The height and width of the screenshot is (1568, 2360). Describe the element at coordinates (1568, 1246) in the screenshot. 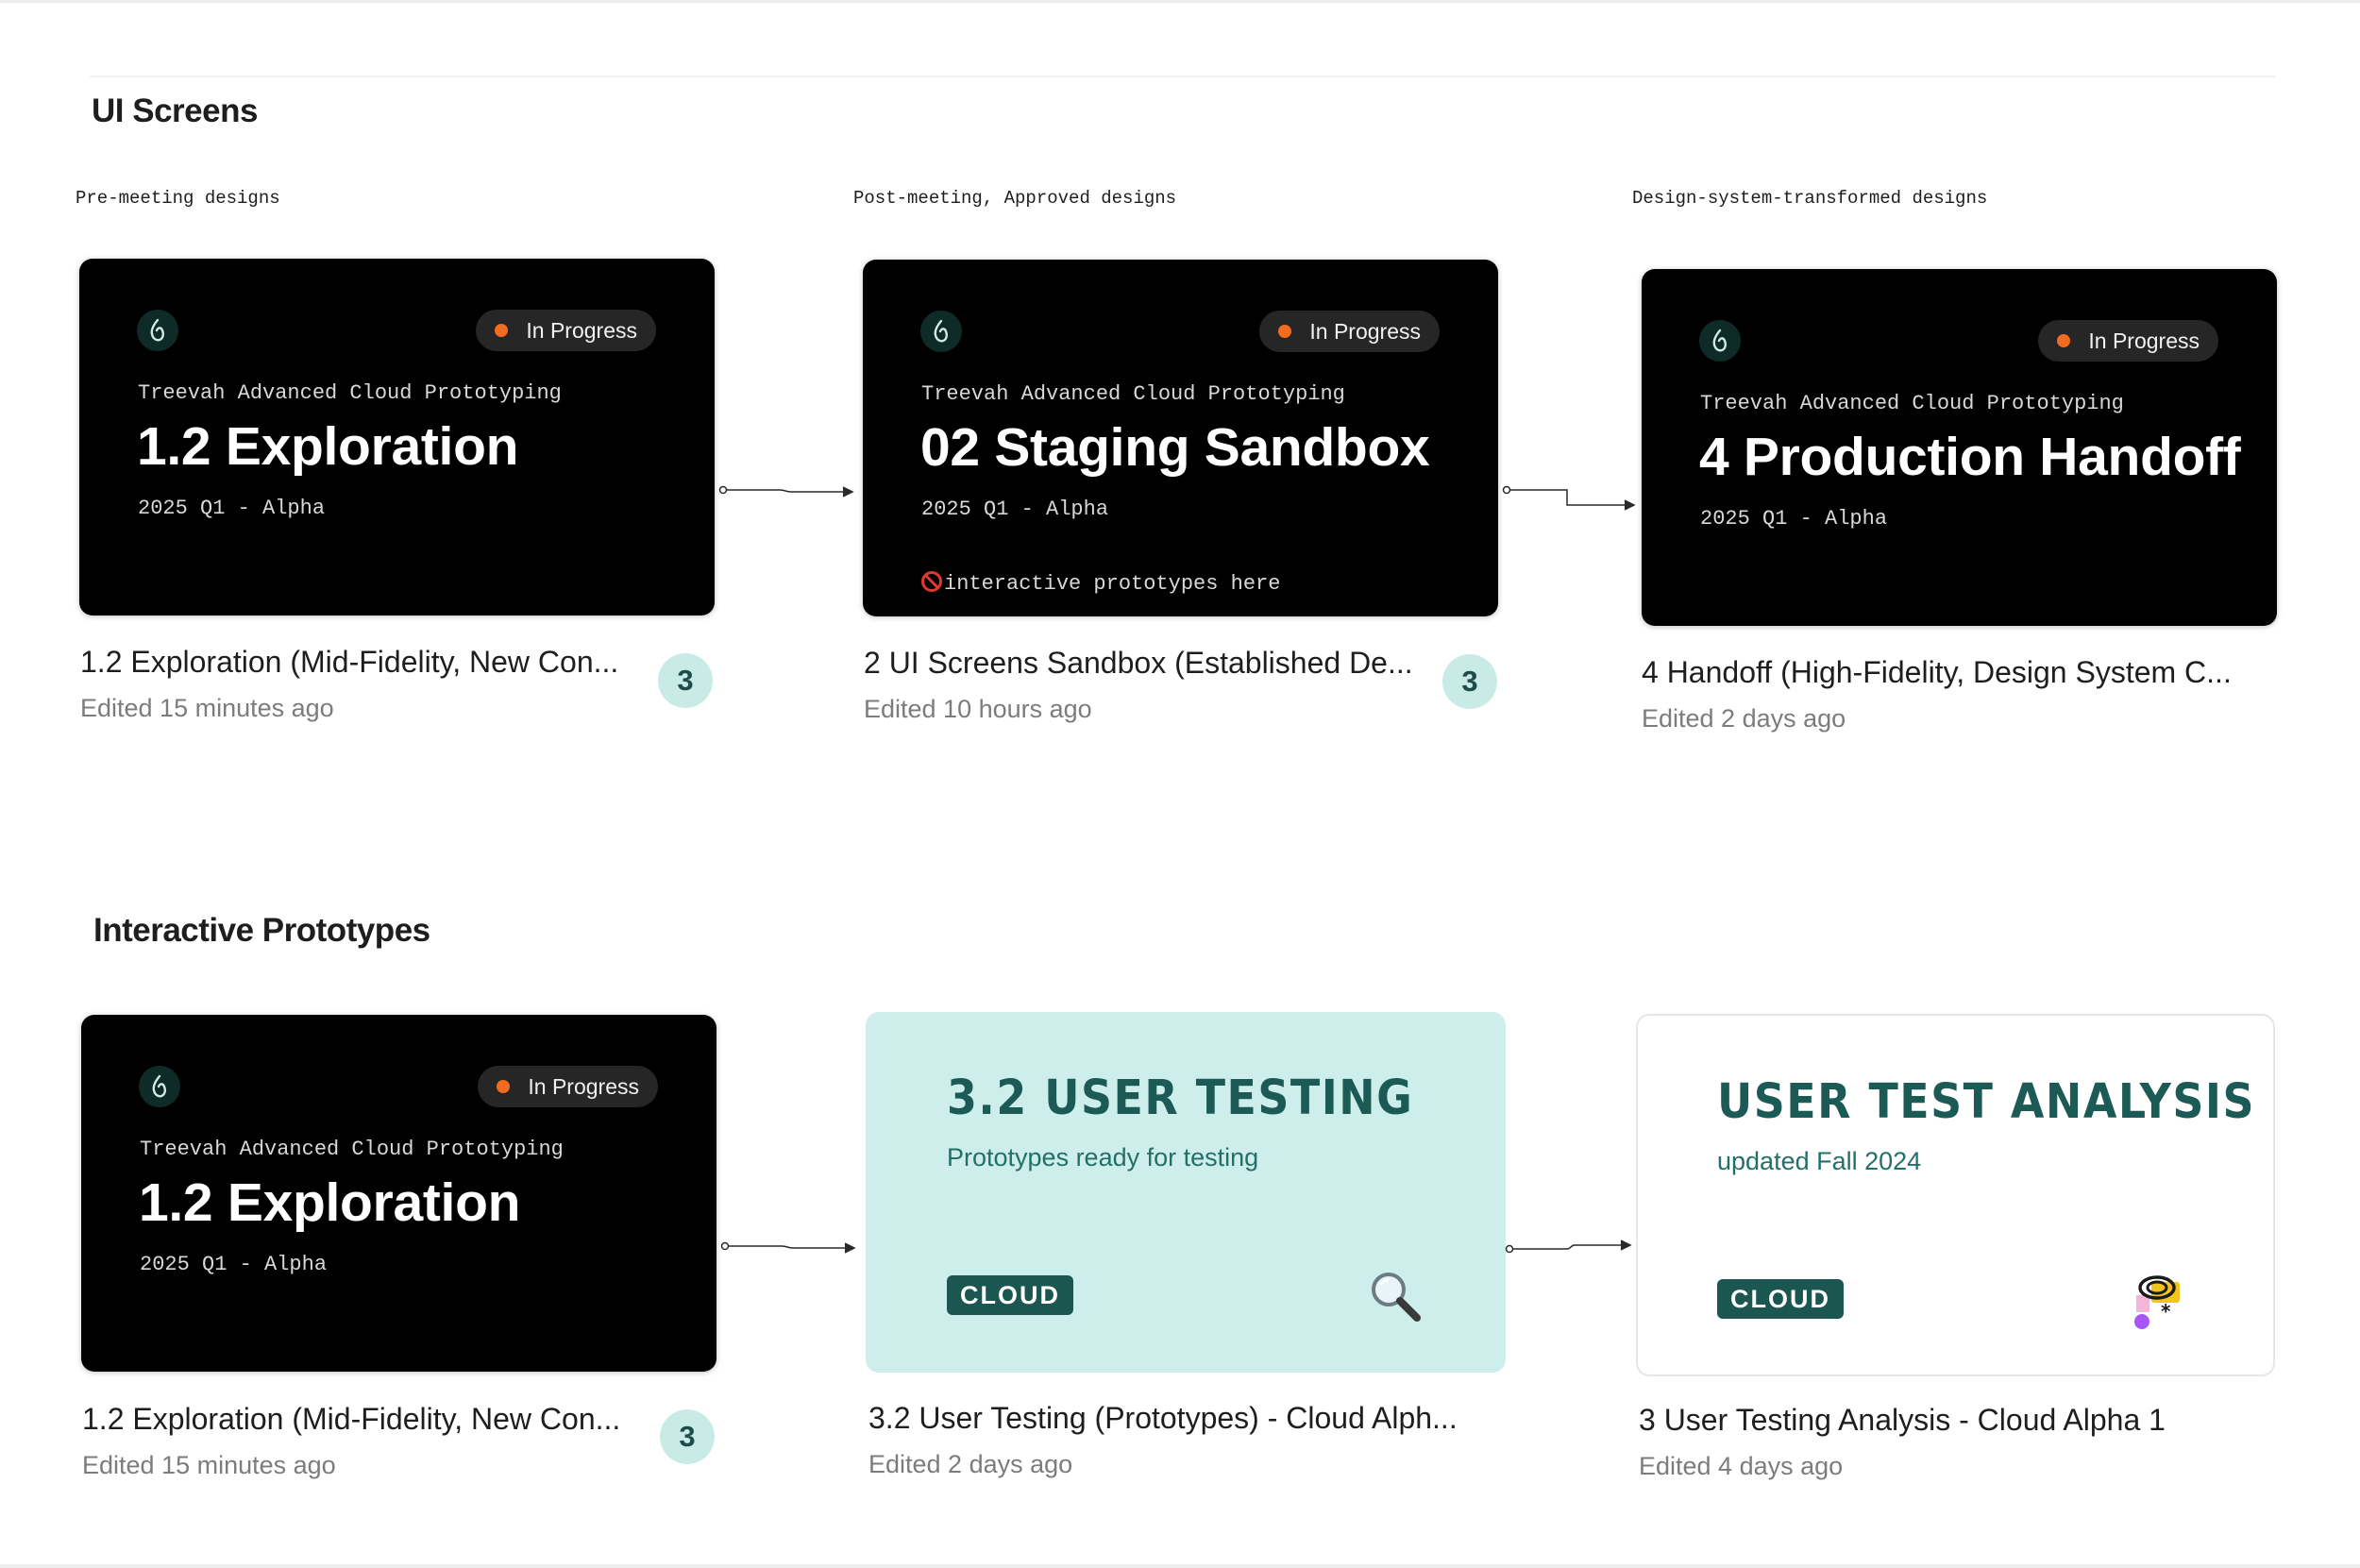

I see `connector-user-testing-to-analysis` at that location.